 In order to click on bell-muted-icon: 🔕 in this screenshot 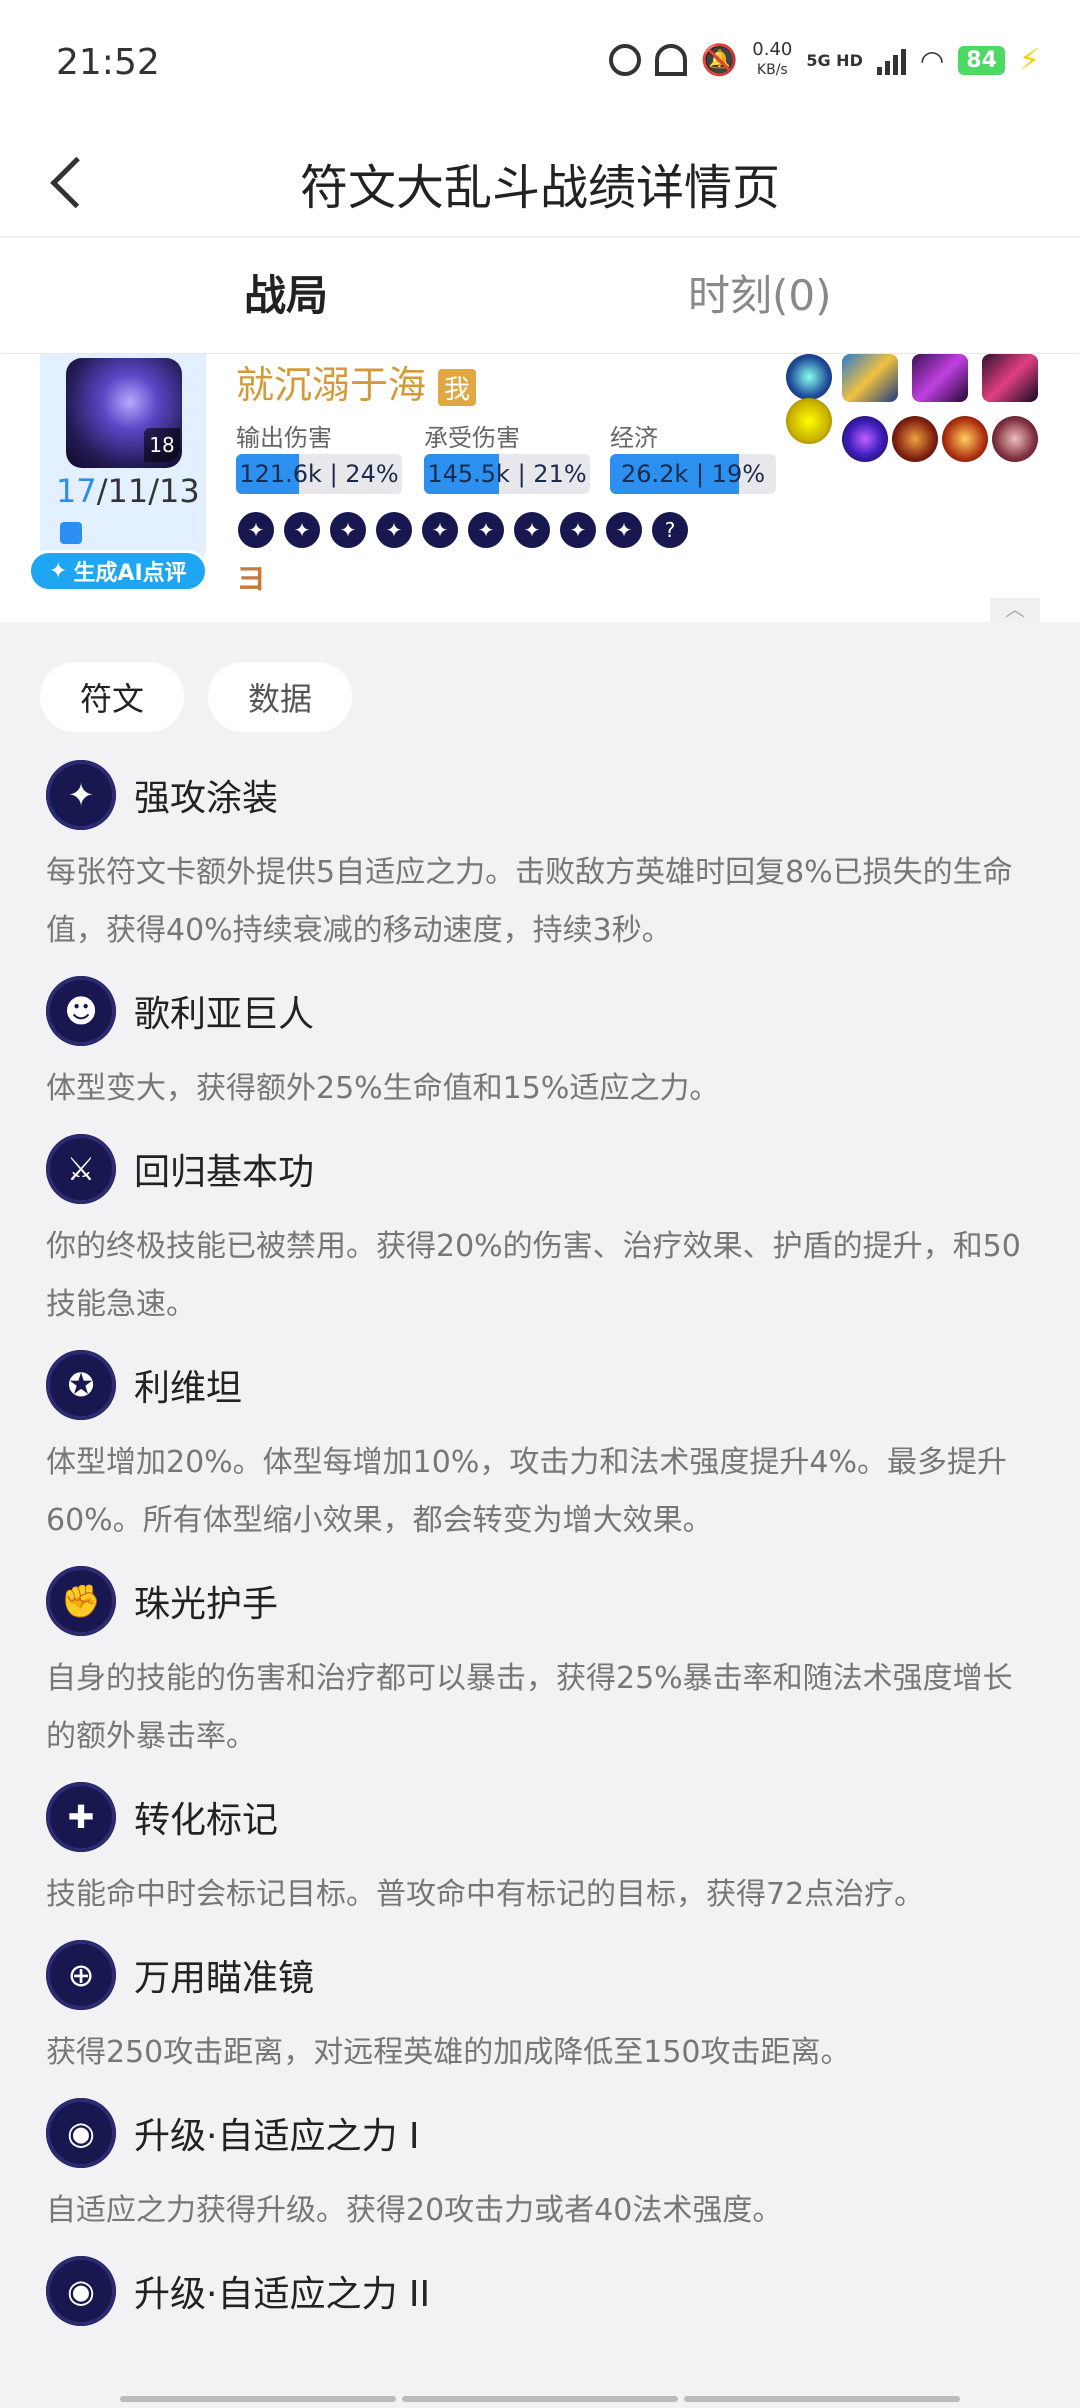, I will do `click(719, 60)`.